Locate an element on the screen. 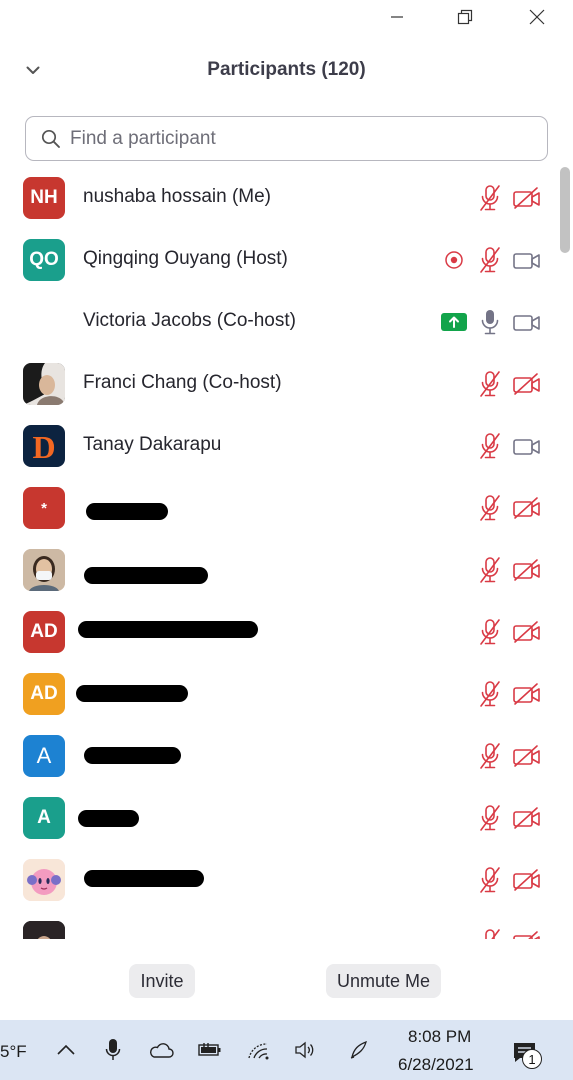 The image size is (573, 1080). clock-time: 8:08 PM is located at coordinates (439, 1037).